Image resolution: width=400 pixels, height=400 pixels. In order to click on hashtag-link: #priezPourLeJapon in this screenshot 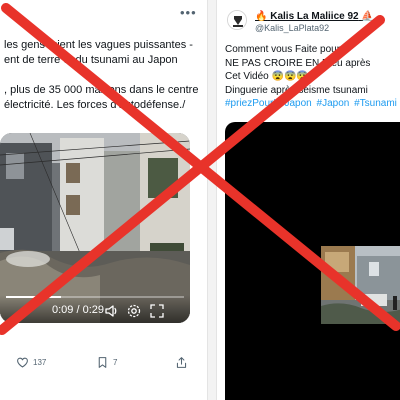, I will do `click(268, 103)`.